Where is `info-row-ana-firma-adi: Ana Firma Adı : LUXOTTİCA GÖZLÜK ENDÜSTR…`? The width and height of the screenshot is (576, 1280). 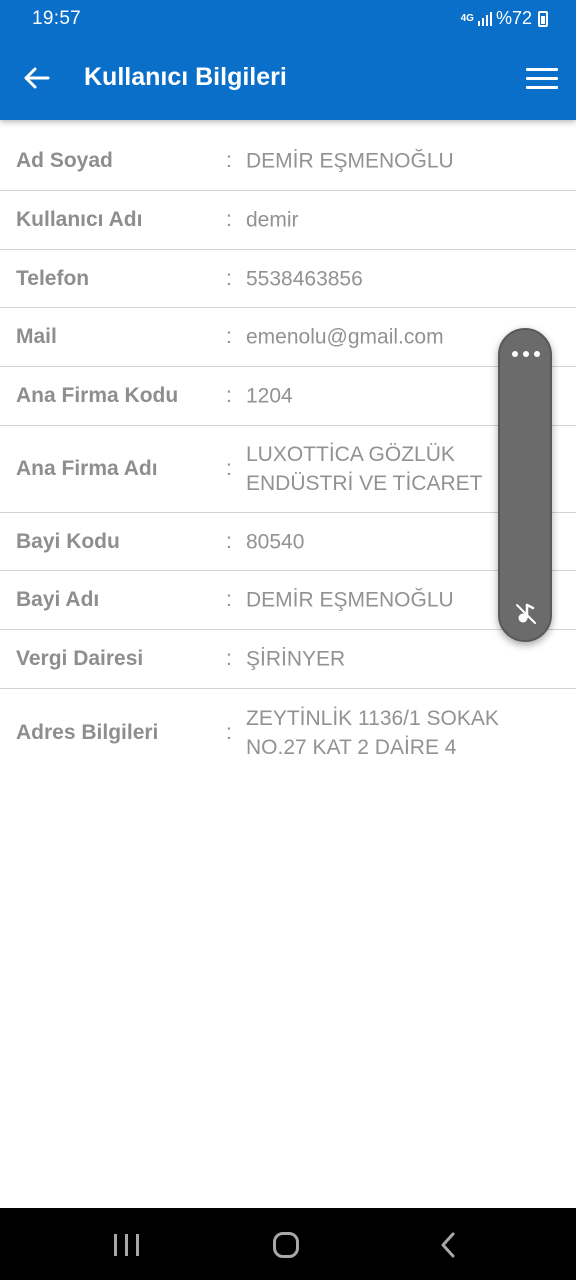
info-row-ana-firma-adi: Ana Firma Adı : LUXOTTİCA GÖZLÜK ENDÜSTR… is located at coordinates (288, 469).